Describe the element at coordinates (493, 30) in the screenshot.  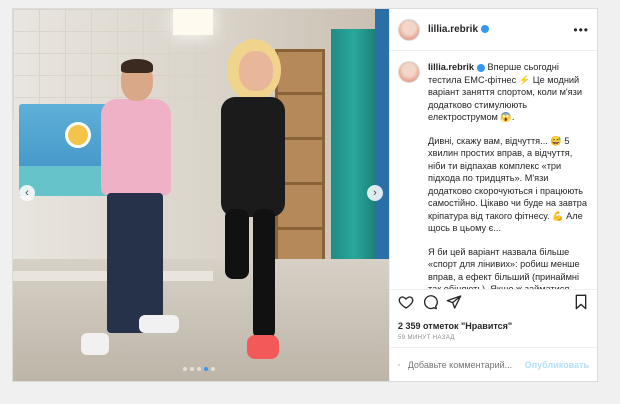
I see `post-header: lillia.rebrik •••` at that location.